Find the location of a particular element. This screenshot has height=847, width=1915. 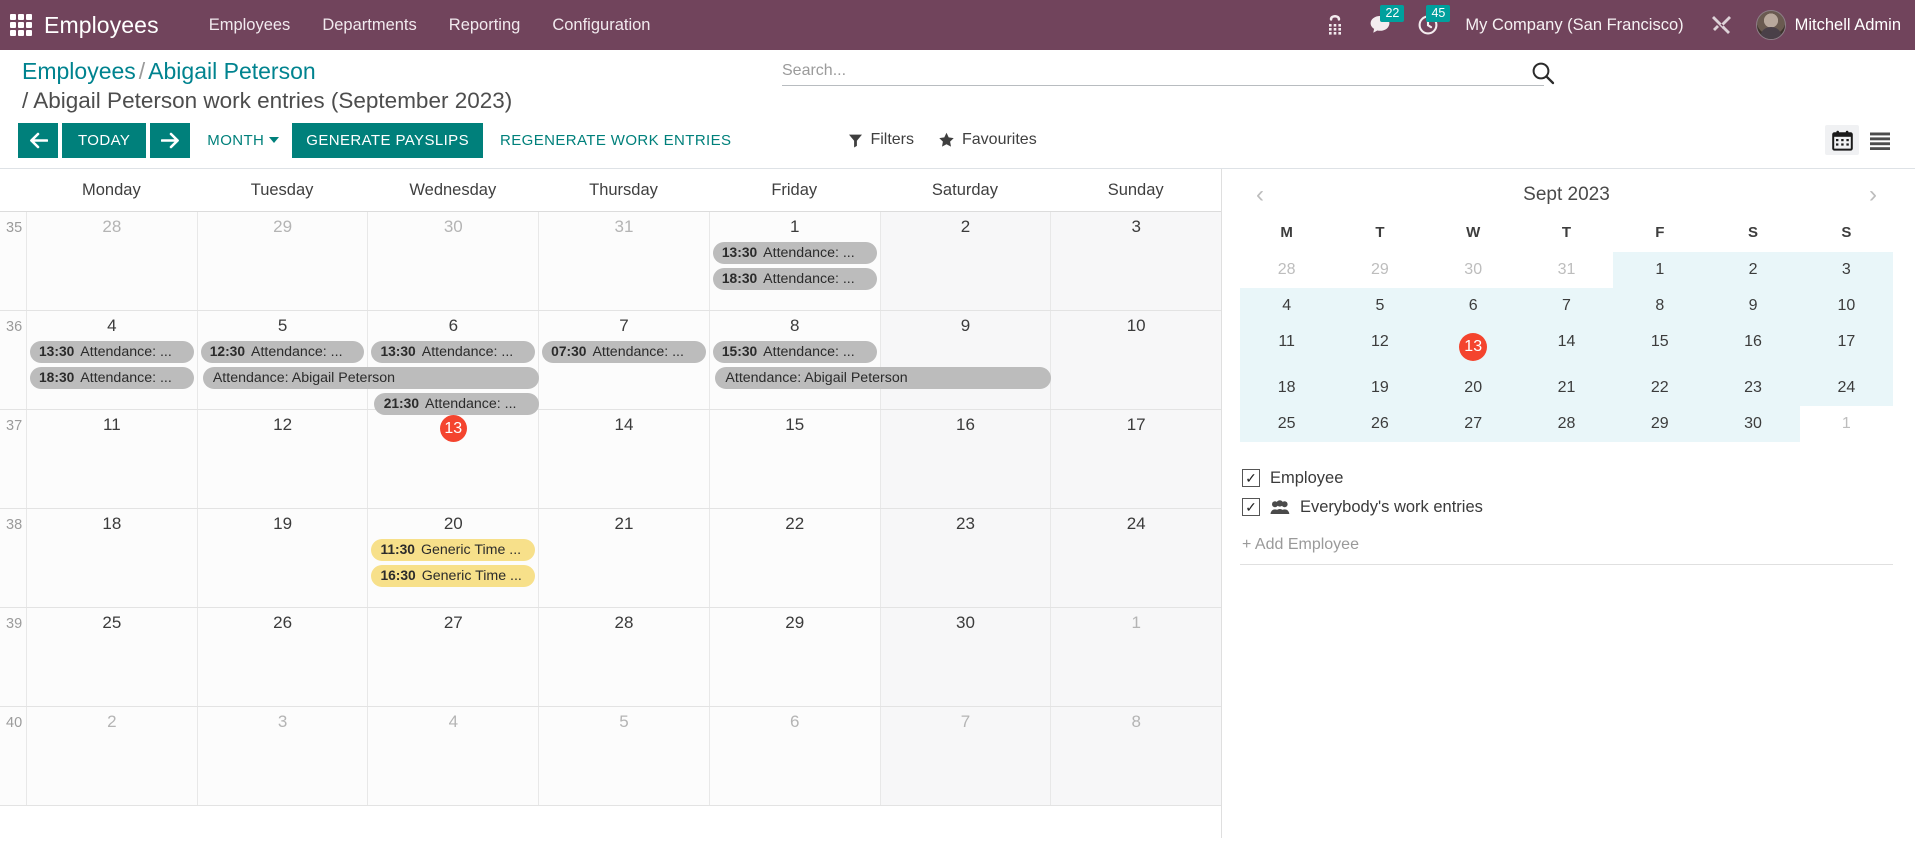

calendar-day-cell: 6 is located at coordinates (794, 755).